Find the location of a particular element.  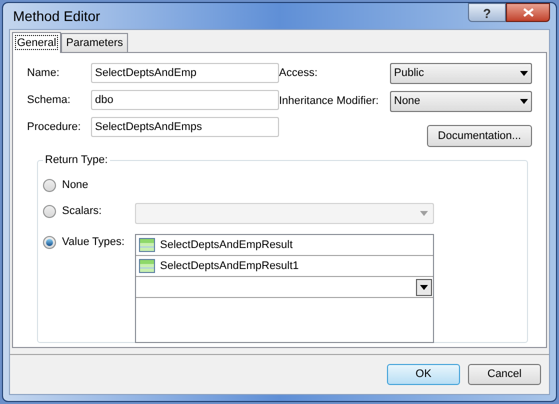

close-icon is located at coordinates (528, 12).